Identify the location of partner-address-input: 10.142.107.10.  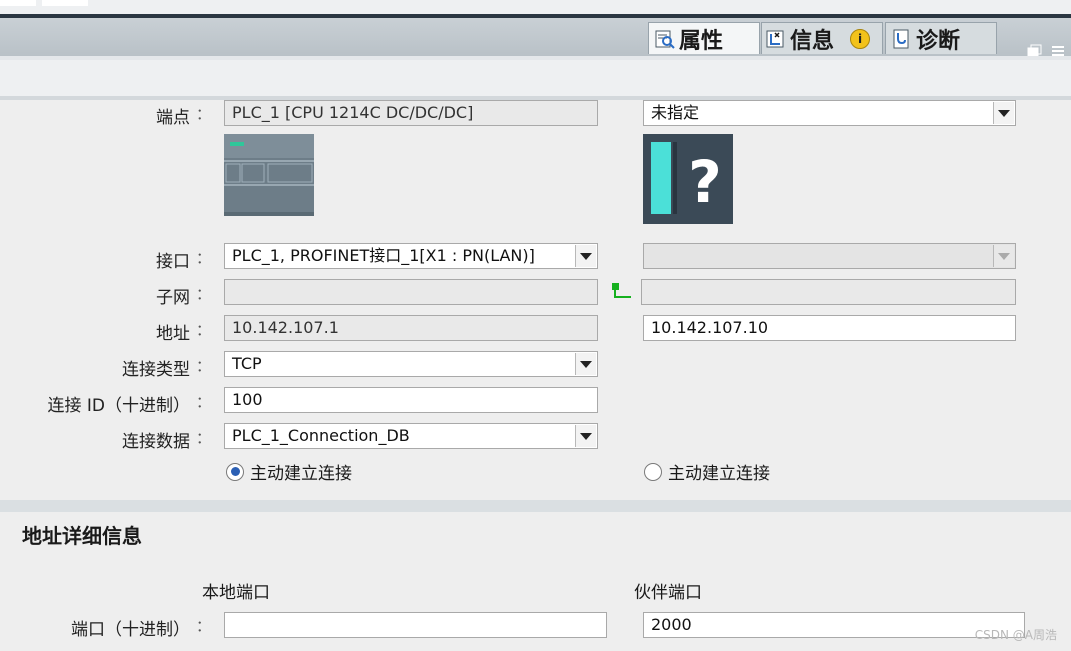
(829, 328).